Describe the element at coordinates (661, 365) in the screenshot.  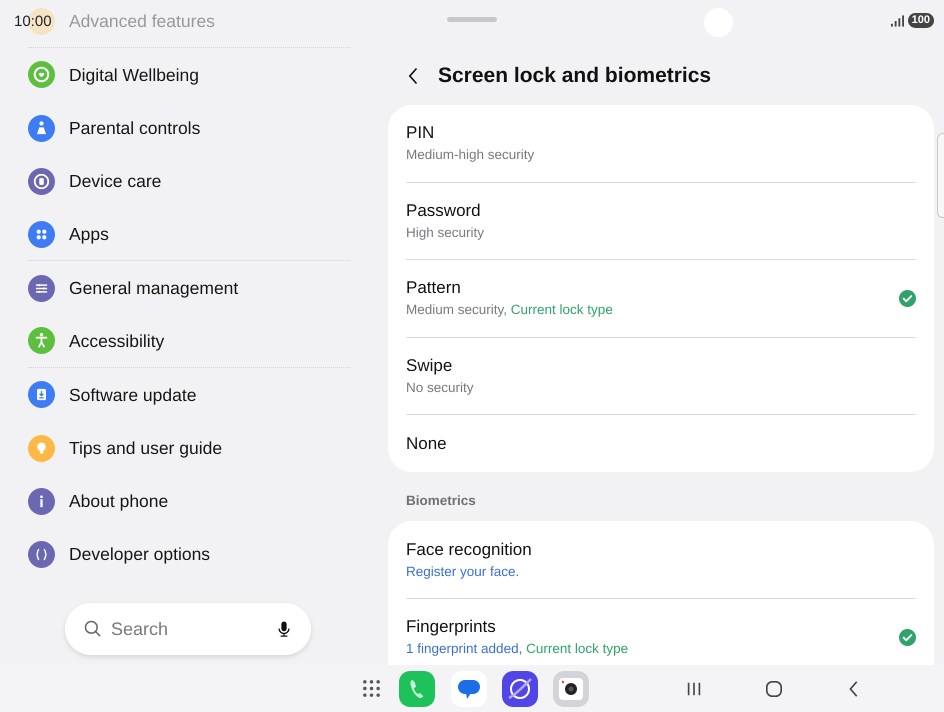
I see `option-title: Swipe` at that location.